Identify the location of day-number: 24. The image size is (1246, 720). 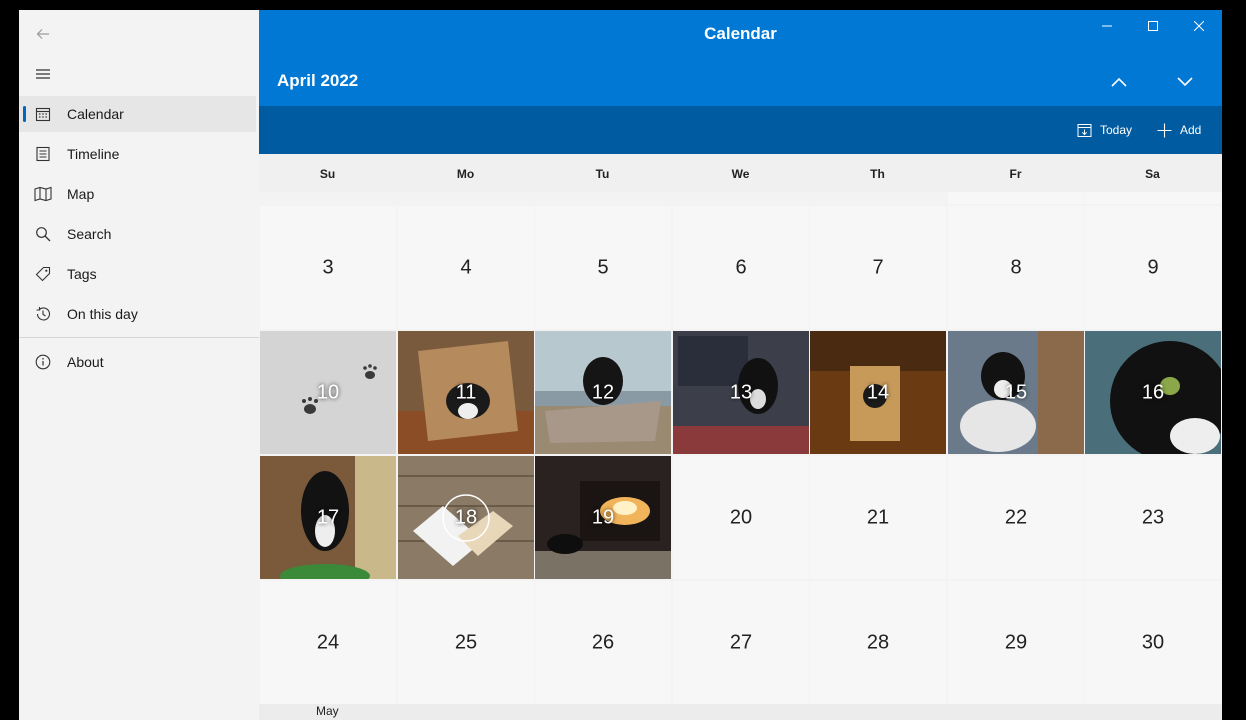
(328, 642).